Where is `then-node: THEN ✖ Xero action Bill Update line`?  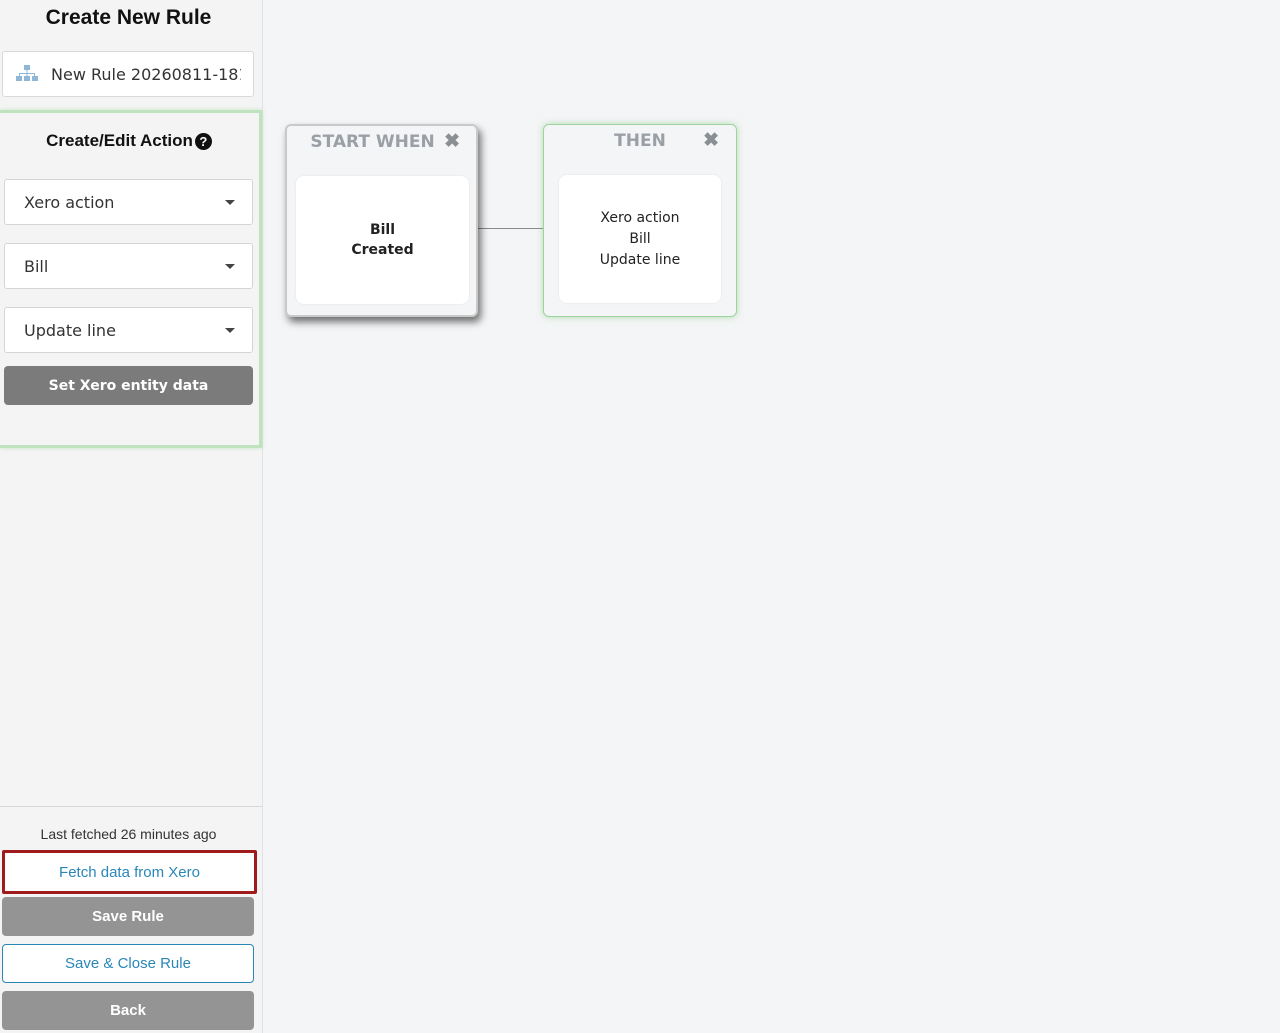
then-node: THEN ✖ Xero action Bill Update line is located at coordinates (640, 220).